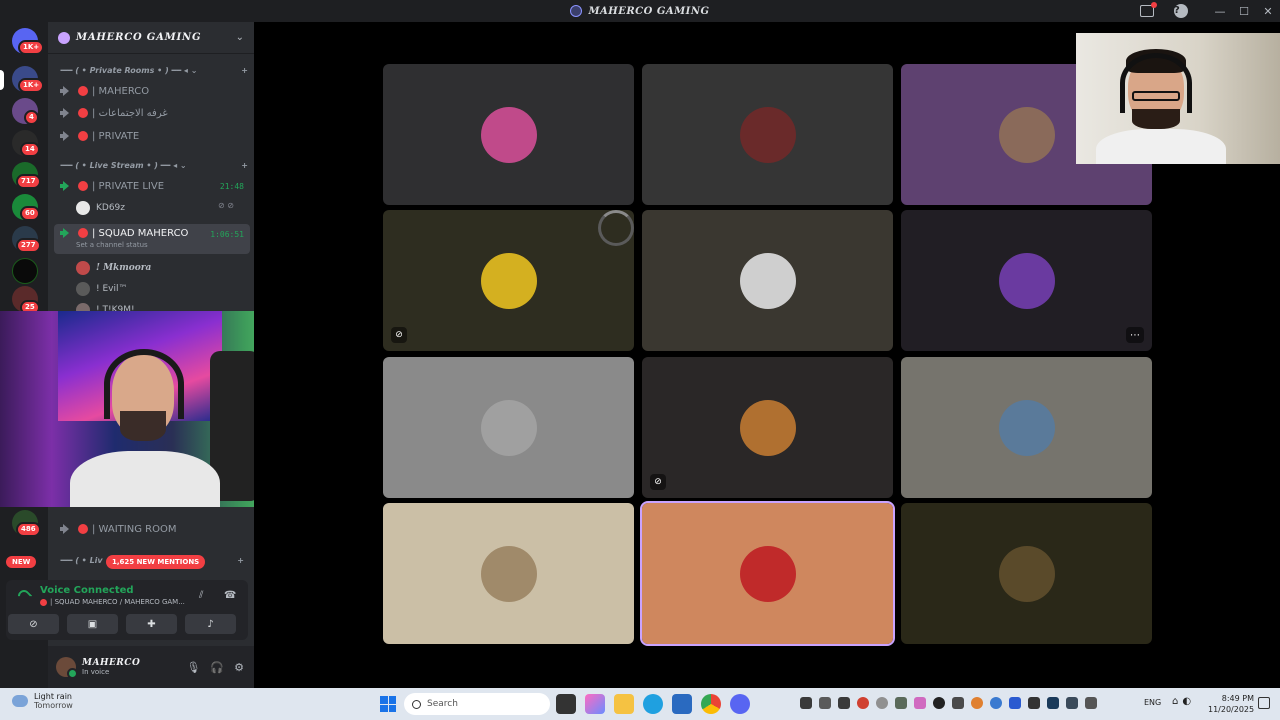 This screenshot has width=1280, height=720. Describe the element at coordinates (239, 37) in the screenshot. I see `chevron-down-icon: ⌄` at that location.